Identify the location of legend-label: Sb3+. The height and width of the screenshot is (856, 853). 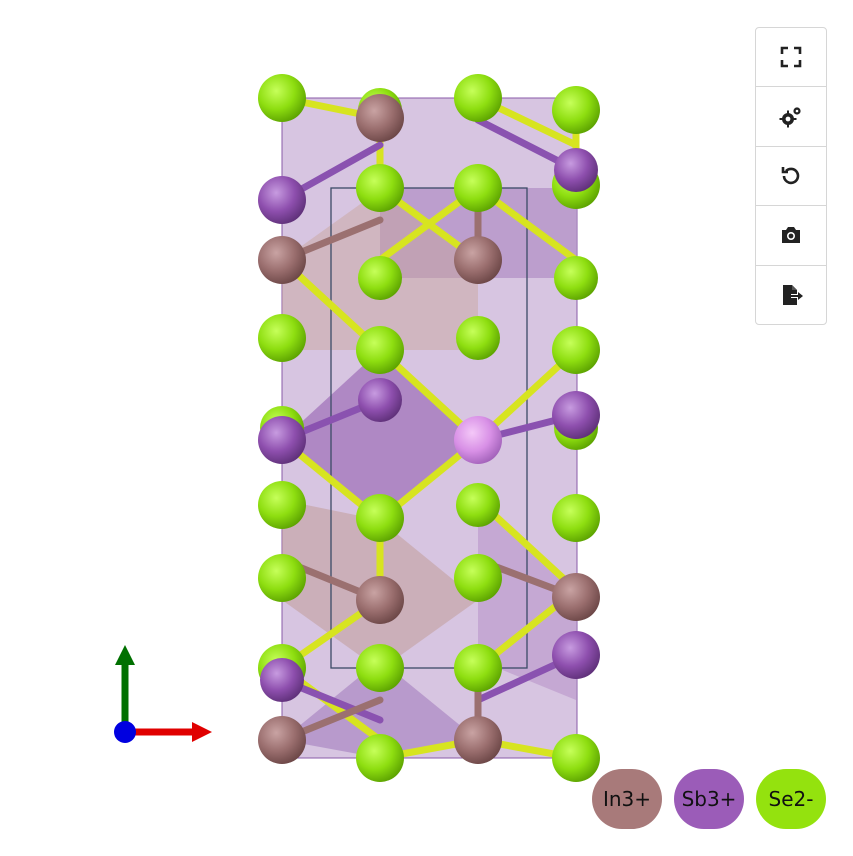
(709, 799).